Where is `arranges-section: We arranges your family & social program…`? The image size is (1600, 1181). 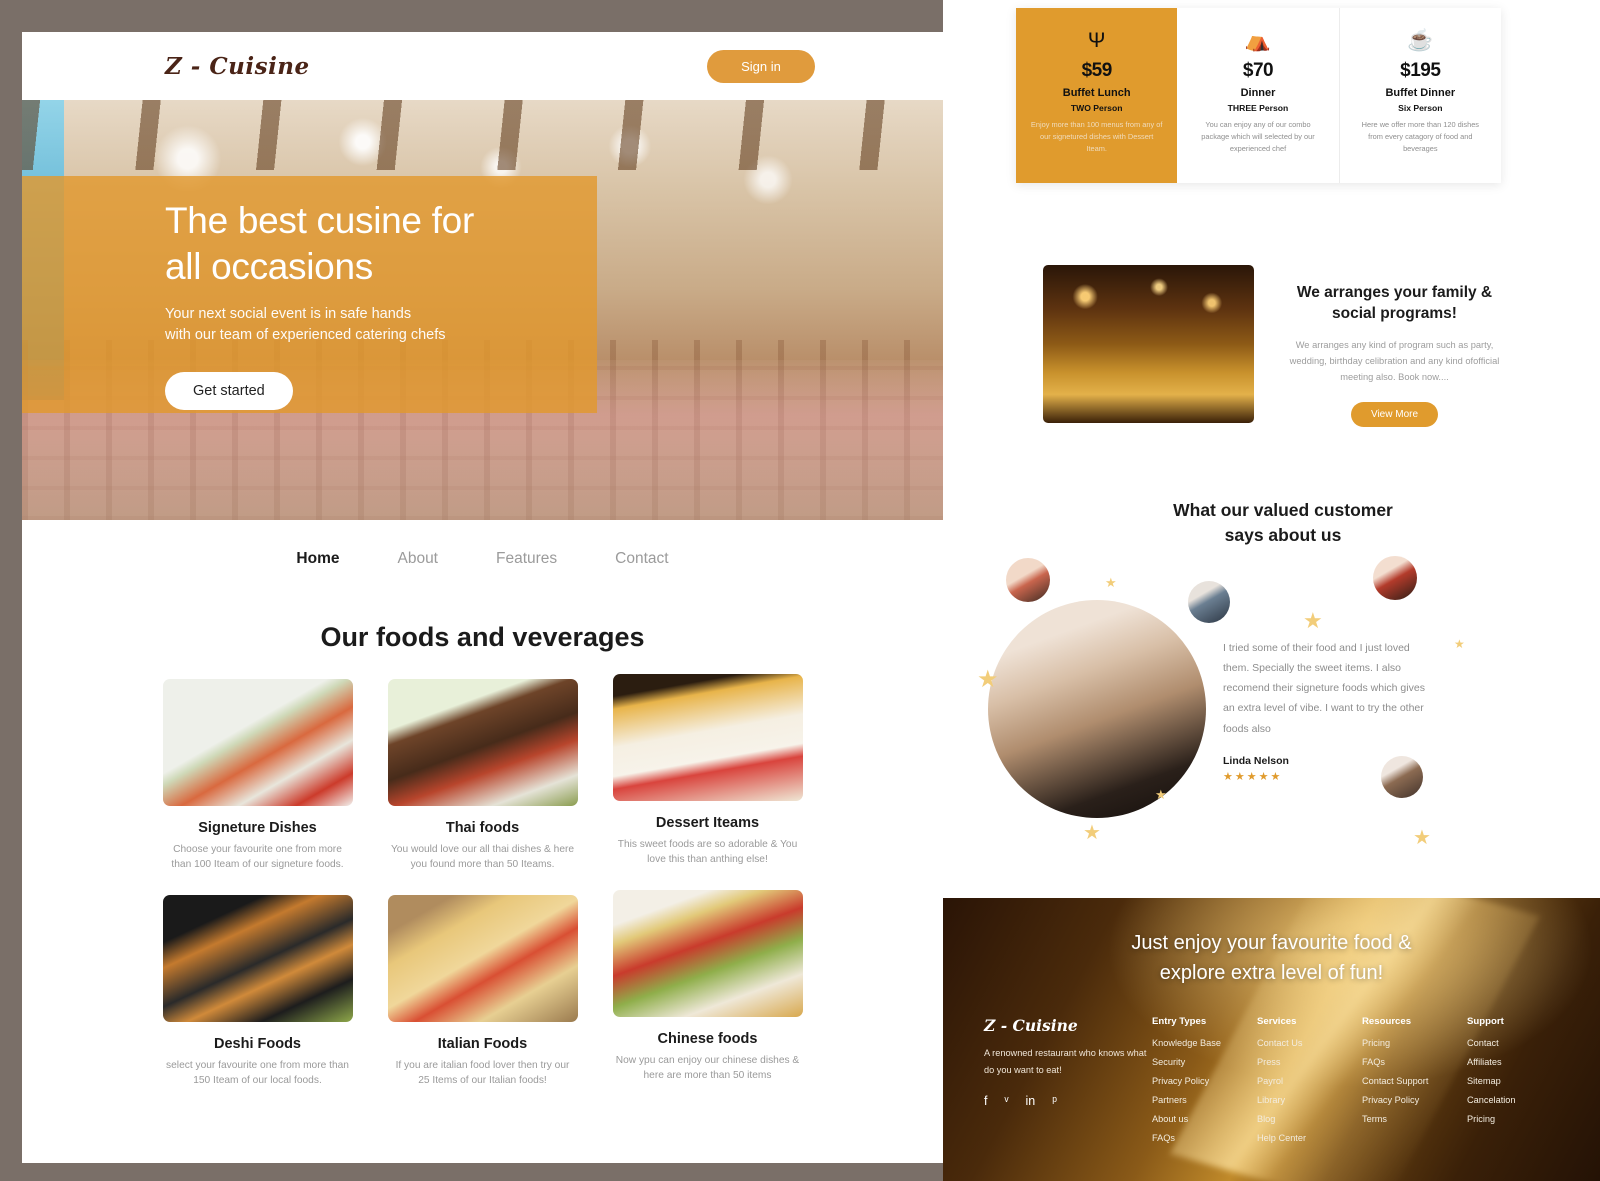
arranges-section: We arranges your family & social program… is located at coordinates (1273, 346).